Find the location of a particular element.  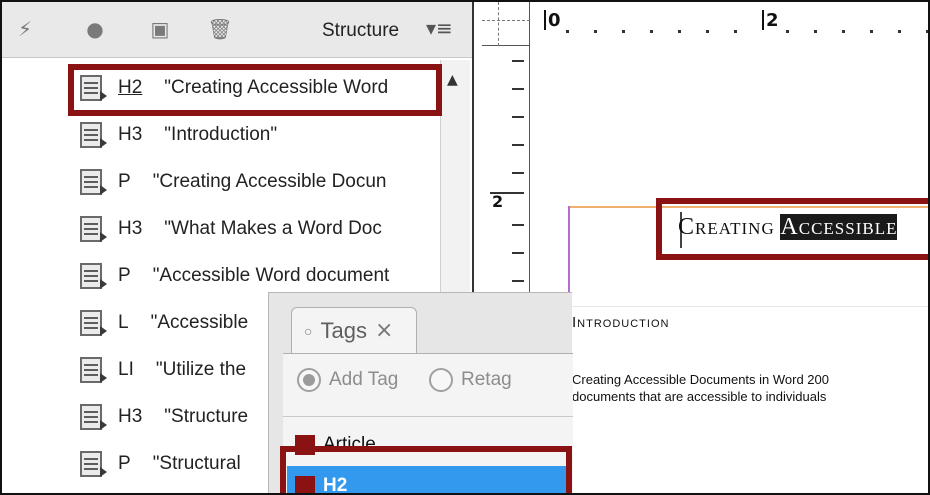

page-icon: ▣ is located at coordinates (160, 29).